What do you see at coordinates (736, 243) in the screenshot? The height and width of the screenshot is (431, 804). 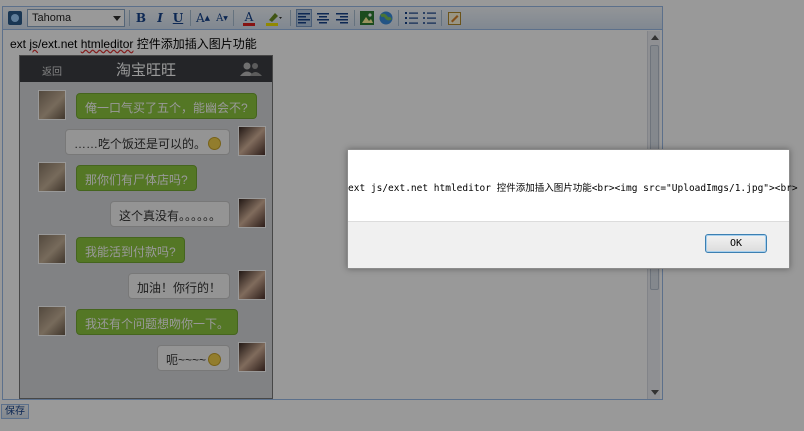 I see `ok-button: OK` at bounding box center [736, 243].